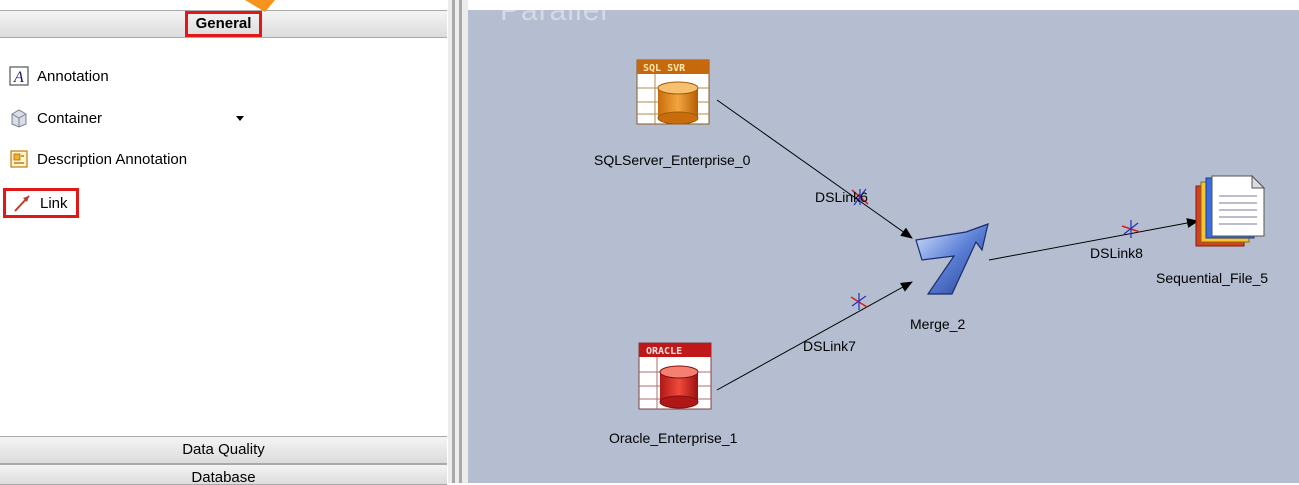 This screenshot has width=1299, height=485. I want to click on palette-item-label: Annotation, so click(73, 76).